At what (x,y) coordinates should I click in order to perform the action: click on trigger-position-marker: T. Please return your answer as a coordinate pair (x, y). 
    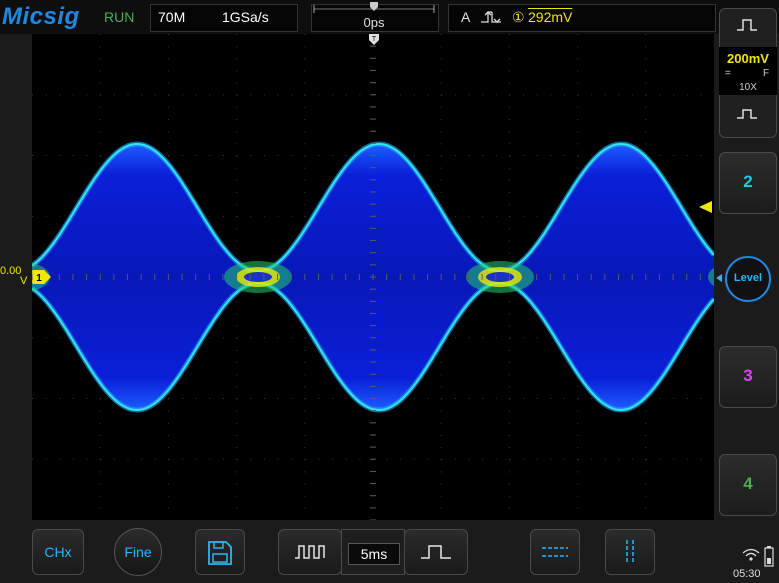
    Looking at the image, I should click on (374, 40).